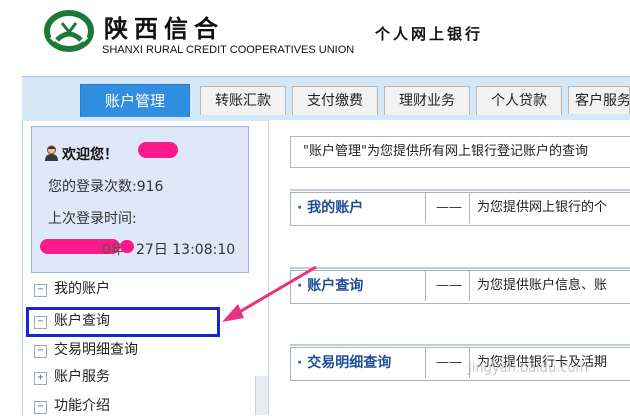  What do you see at coordinates (542, 207) in the screenshot?
I see `service-desc: 为您提供网上银行的个` at bounding box center [542, 207].